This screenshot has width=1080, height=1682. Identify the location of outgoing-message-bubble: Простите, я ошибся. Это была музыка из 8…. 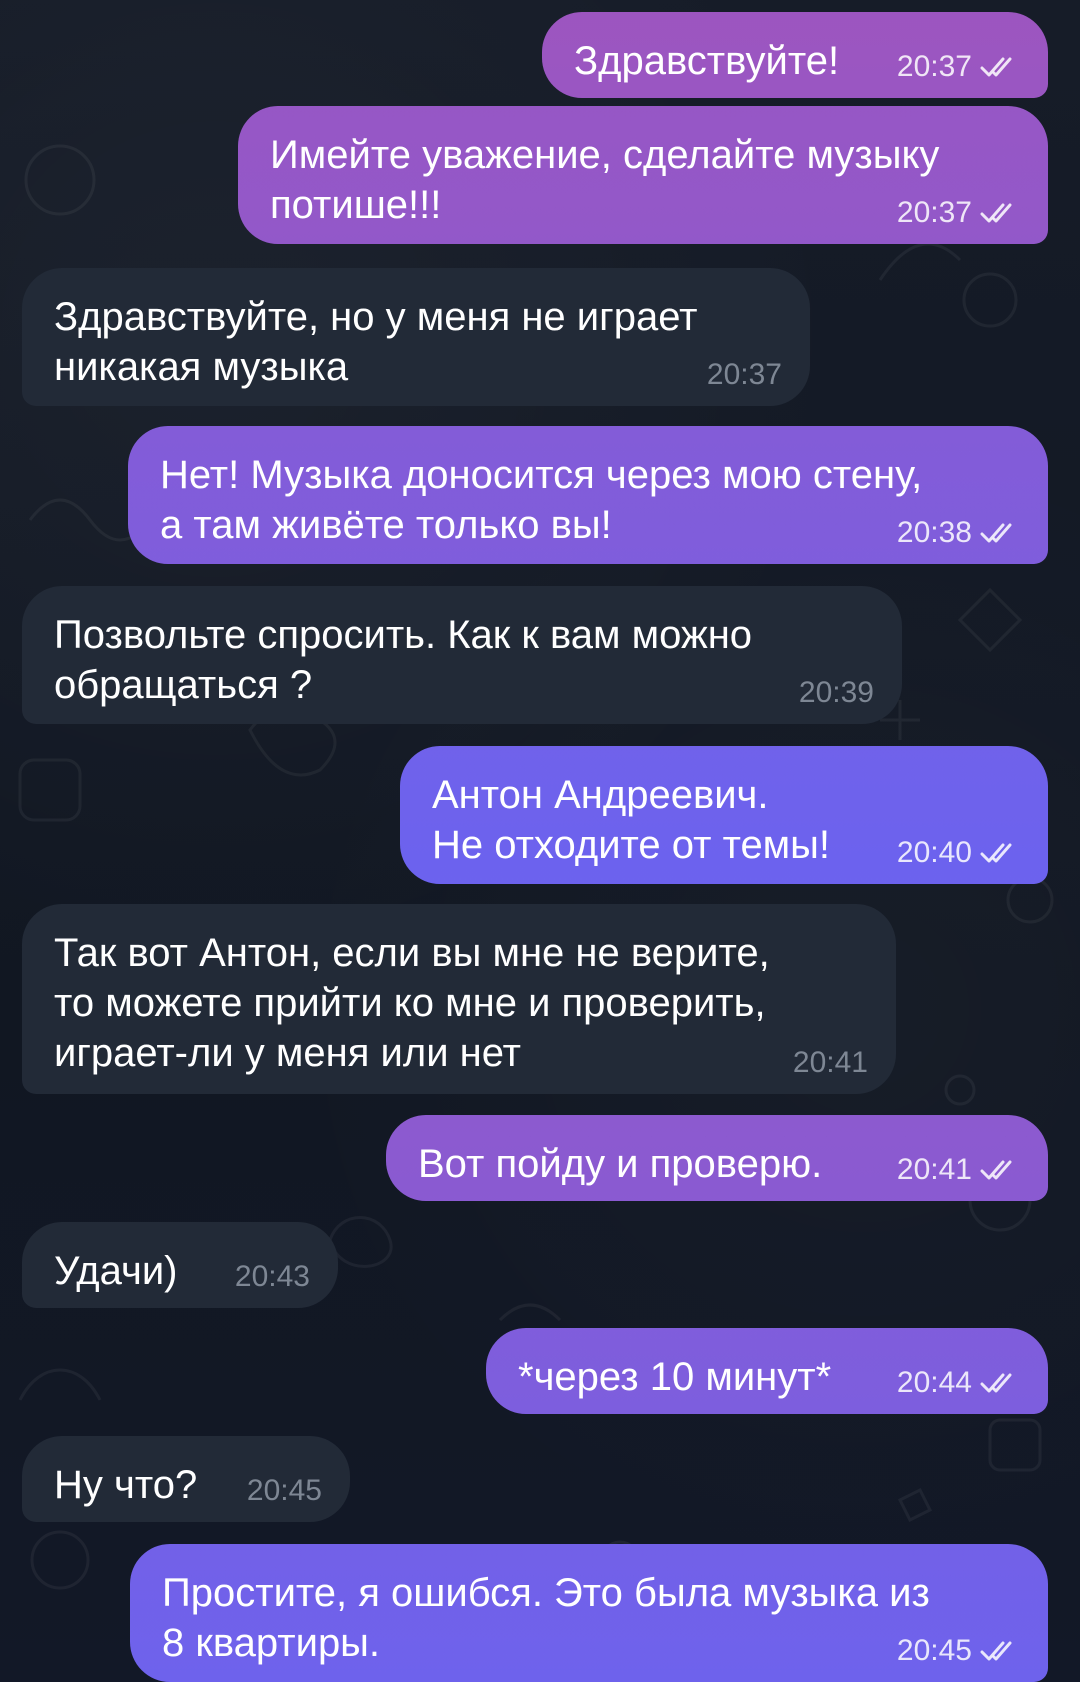
(589, 1613).